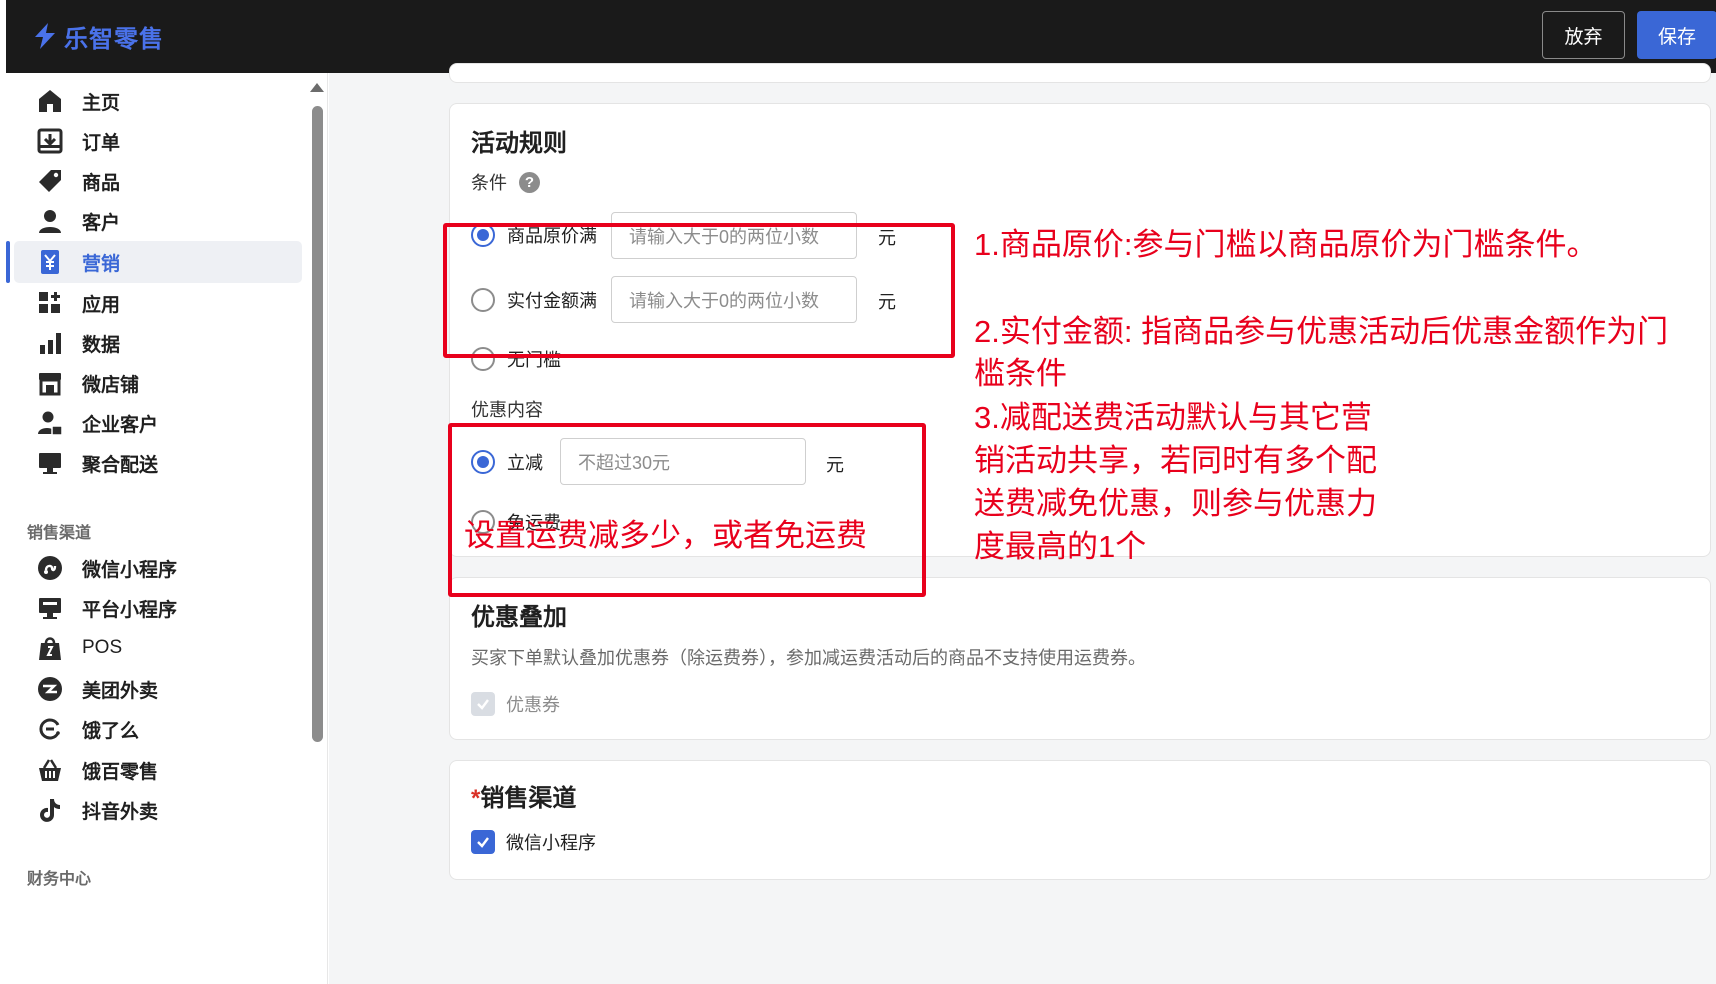 The height and width of the screenshot is (984, 1716). Describe the element at coordinates (489, 183) in the screenshot. I see `condition-label: 条件` at that location.